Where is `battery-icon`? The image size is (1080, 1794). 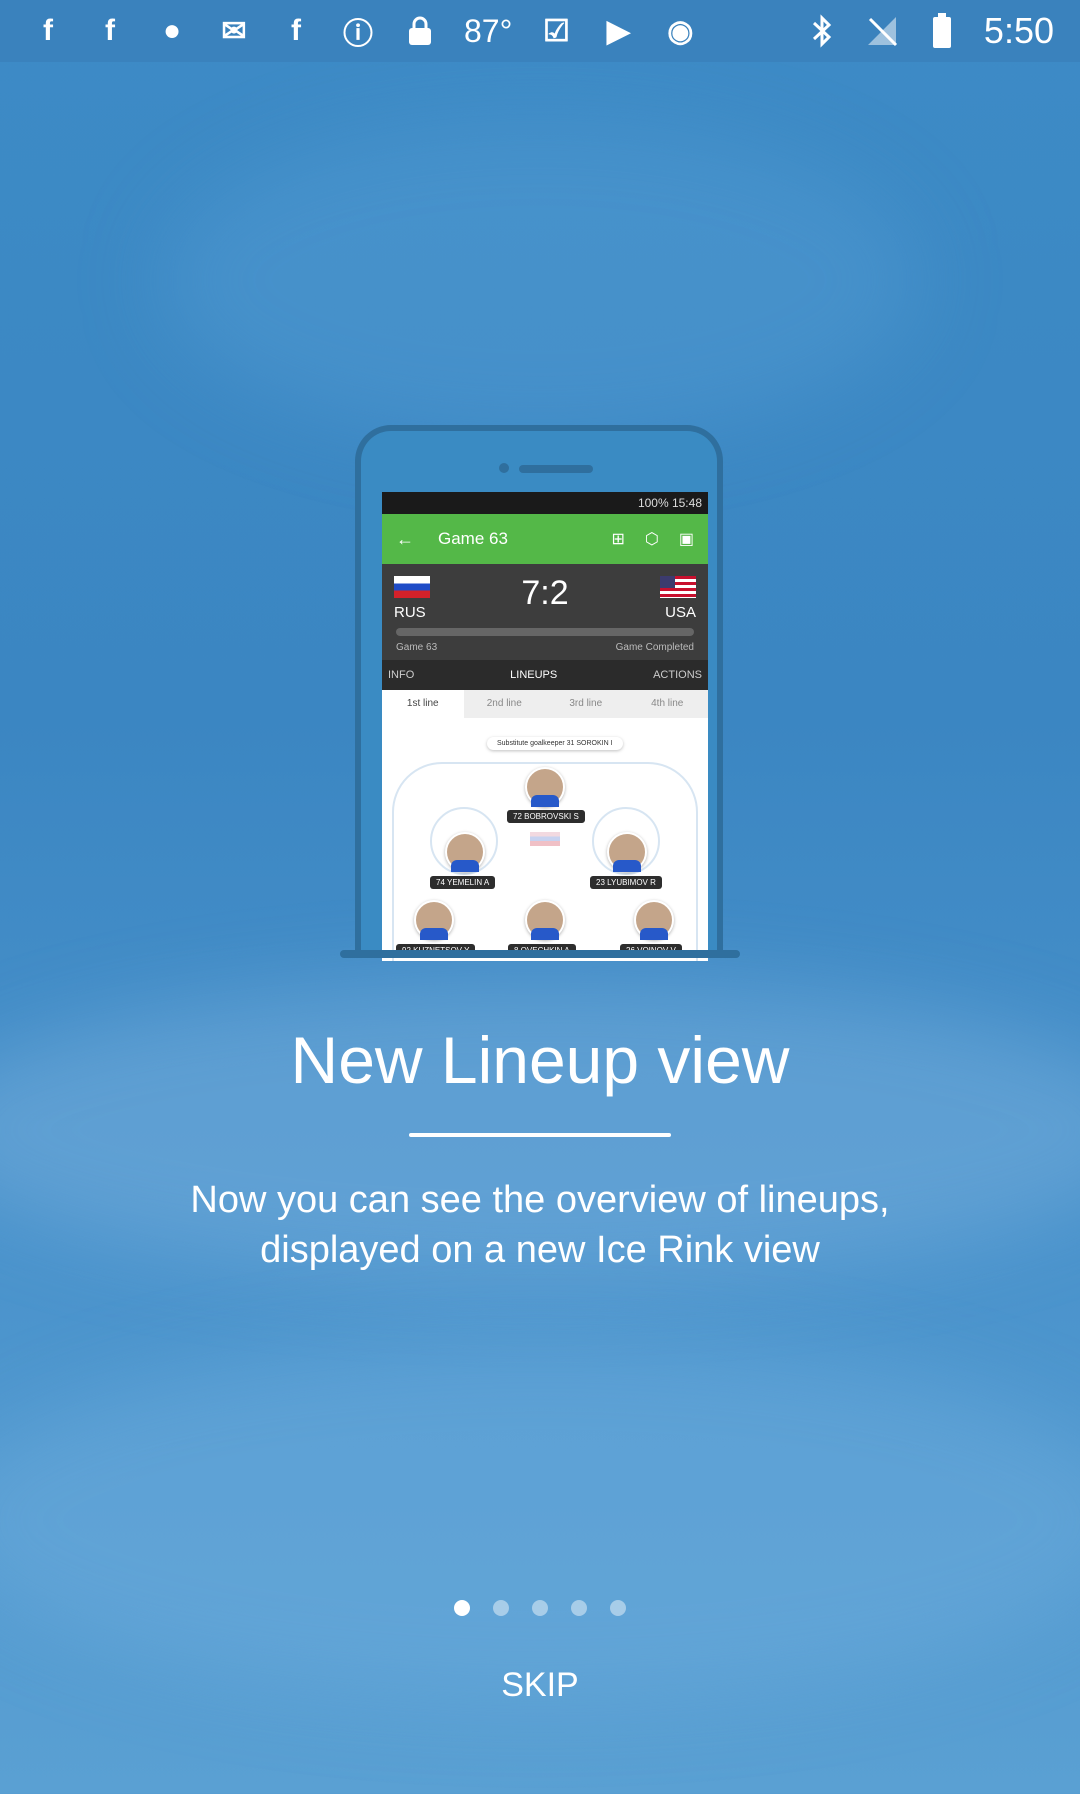
battery-icon is located at coordinates (942, 31).